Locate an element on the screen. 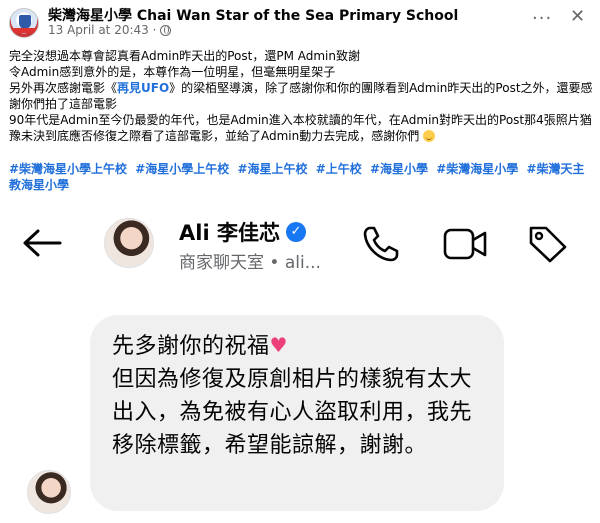  sender-avatar is located at coordinates (49, 492).